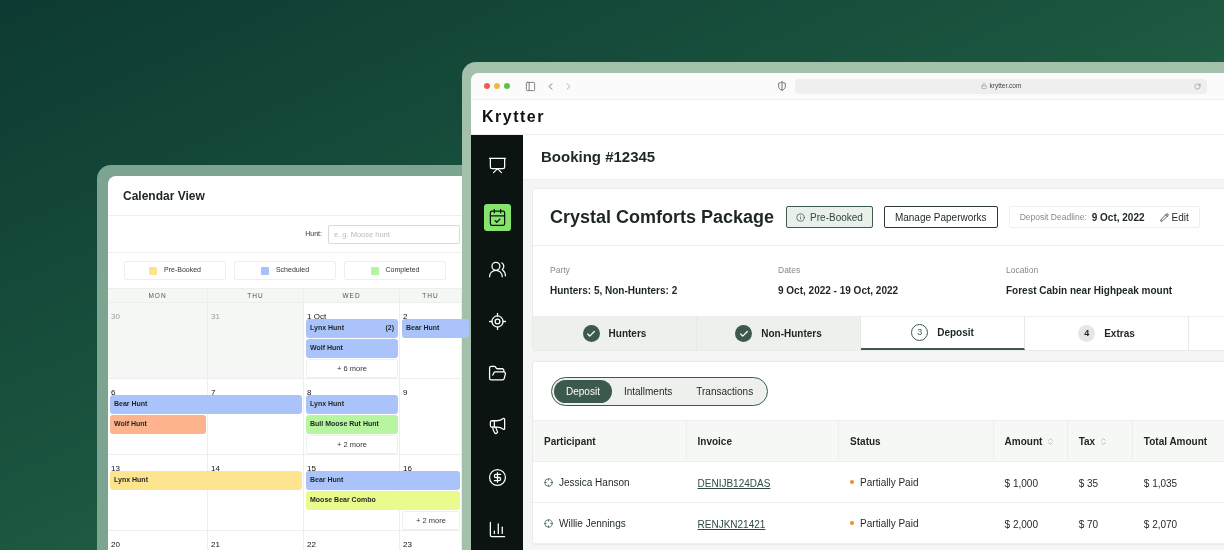  I want to click on invoice-link: DENIJB124DAS, so click(734, 483).